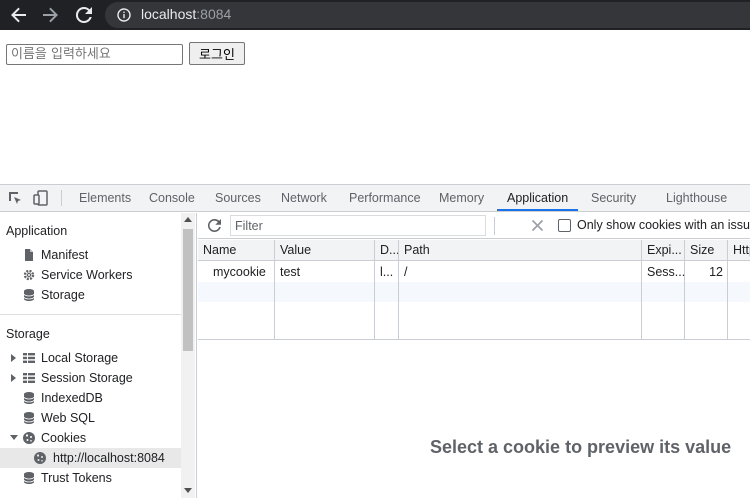 The width and height of the screenshot is (750, 498). I want to click on sidebar-divider, so click(90, 314).